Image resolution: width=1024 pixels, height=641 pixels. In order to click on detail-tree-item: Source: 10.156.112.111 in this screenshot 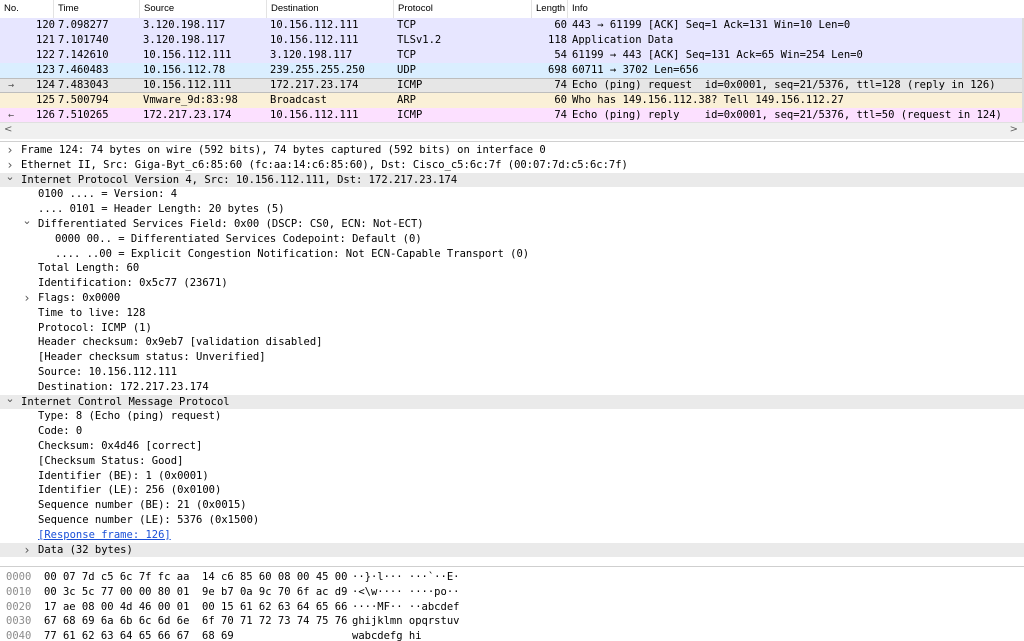, I will do `click(512, 372)`.